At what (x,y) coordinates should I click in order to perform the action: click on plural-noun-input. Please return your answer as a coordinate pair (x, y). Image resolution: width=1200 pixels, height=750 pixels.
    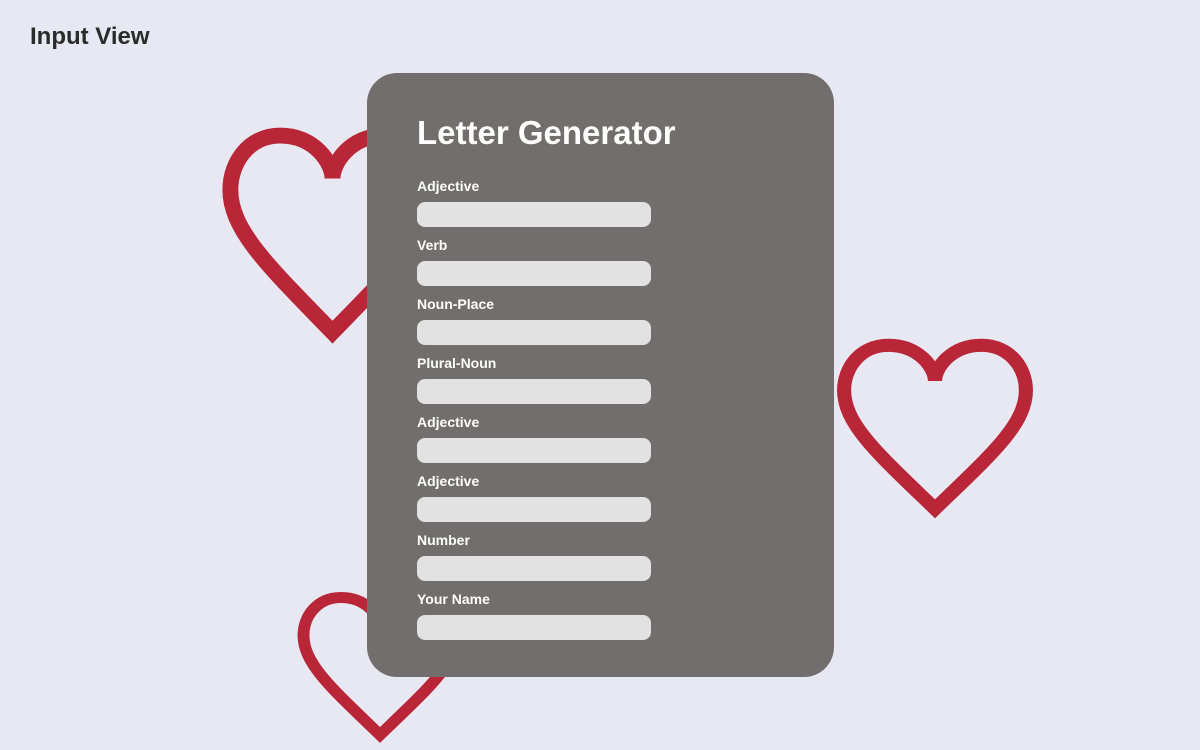
    Looking at the image, I should click on (534, 391).